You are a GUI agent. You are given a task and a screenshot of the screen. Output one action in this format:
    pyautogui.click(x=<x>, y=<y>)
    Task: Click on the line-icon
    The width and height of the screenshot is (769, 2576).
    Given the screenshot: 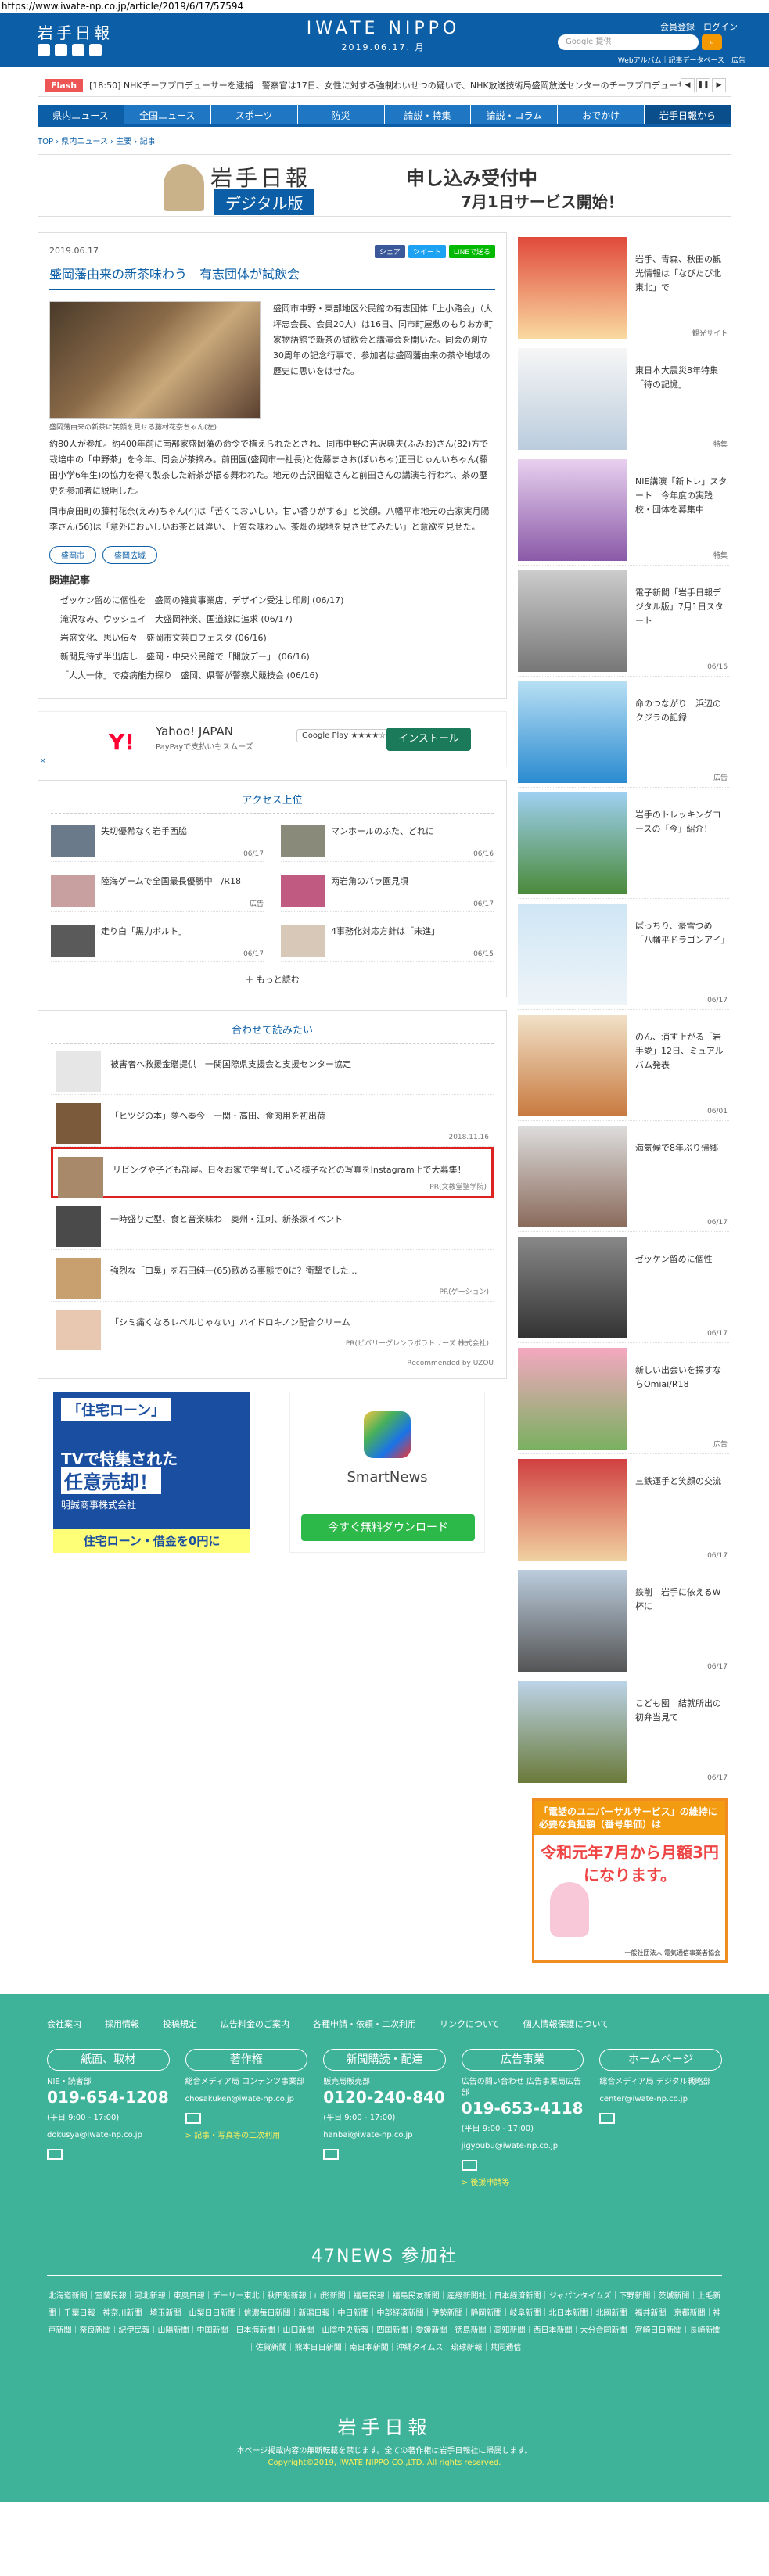 What is the action you would take?
    pyautogui.click(x=78, y=50)
    